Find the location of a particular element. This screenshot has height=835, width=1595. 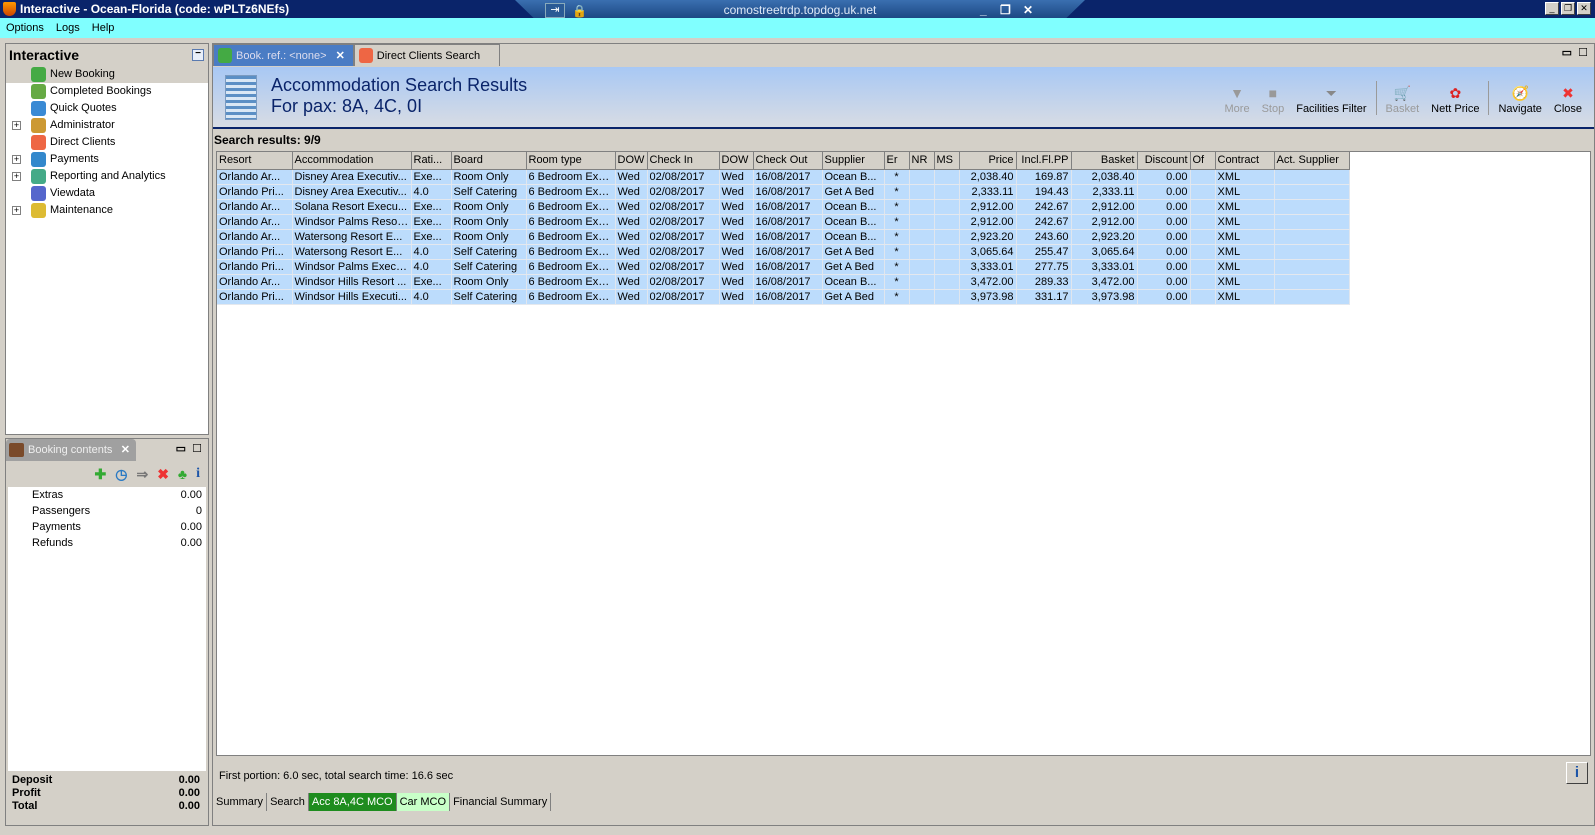

close-button: ✕ is located at coordinates (1584, 8).